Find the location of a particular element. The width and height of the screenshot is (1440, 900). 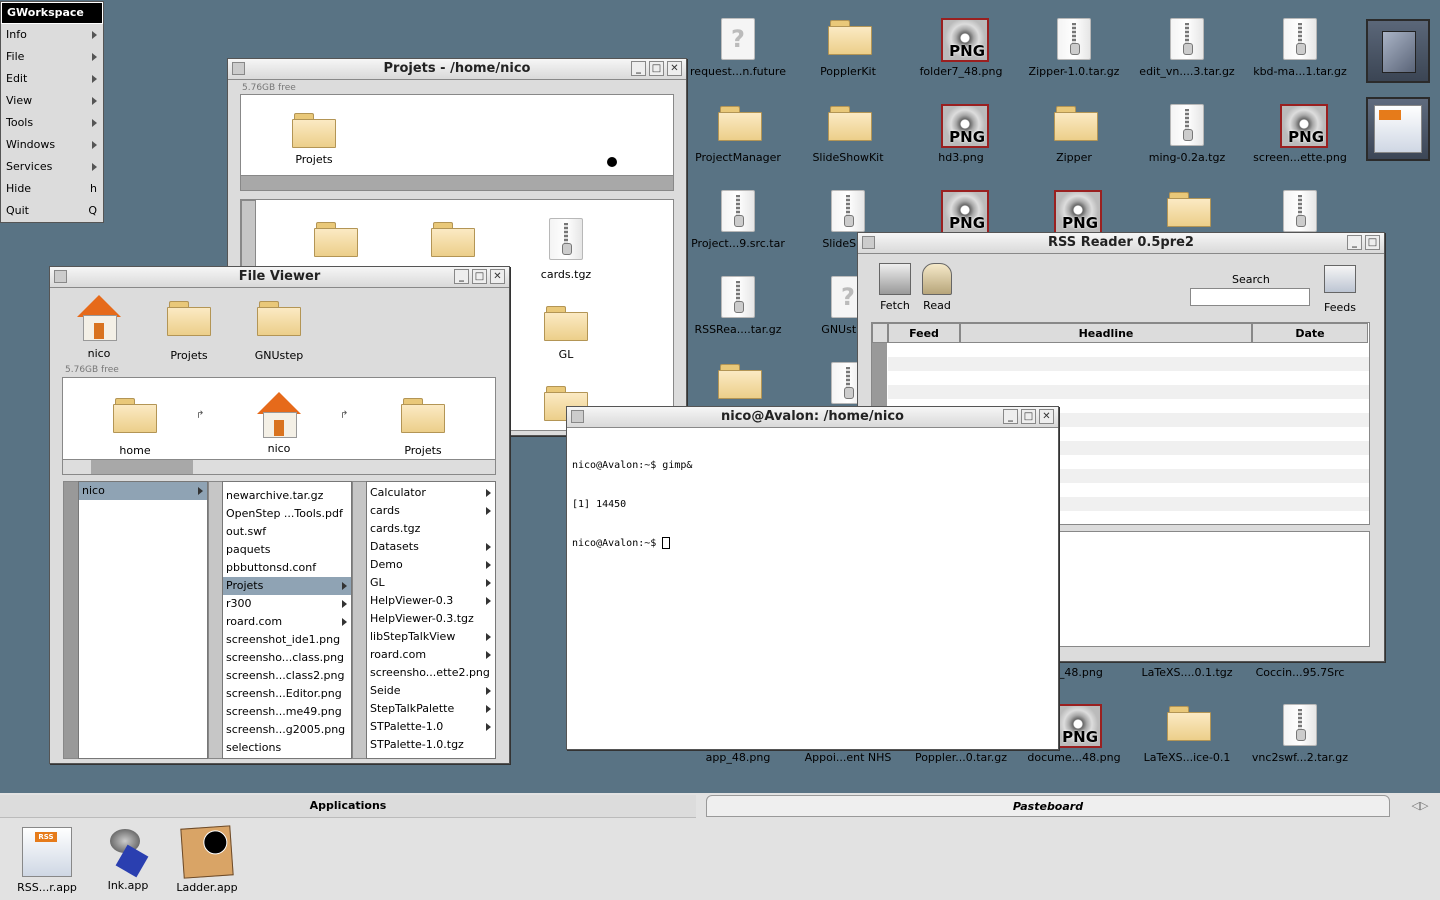

menu-item-view: View is located at coordinates (52, 101).